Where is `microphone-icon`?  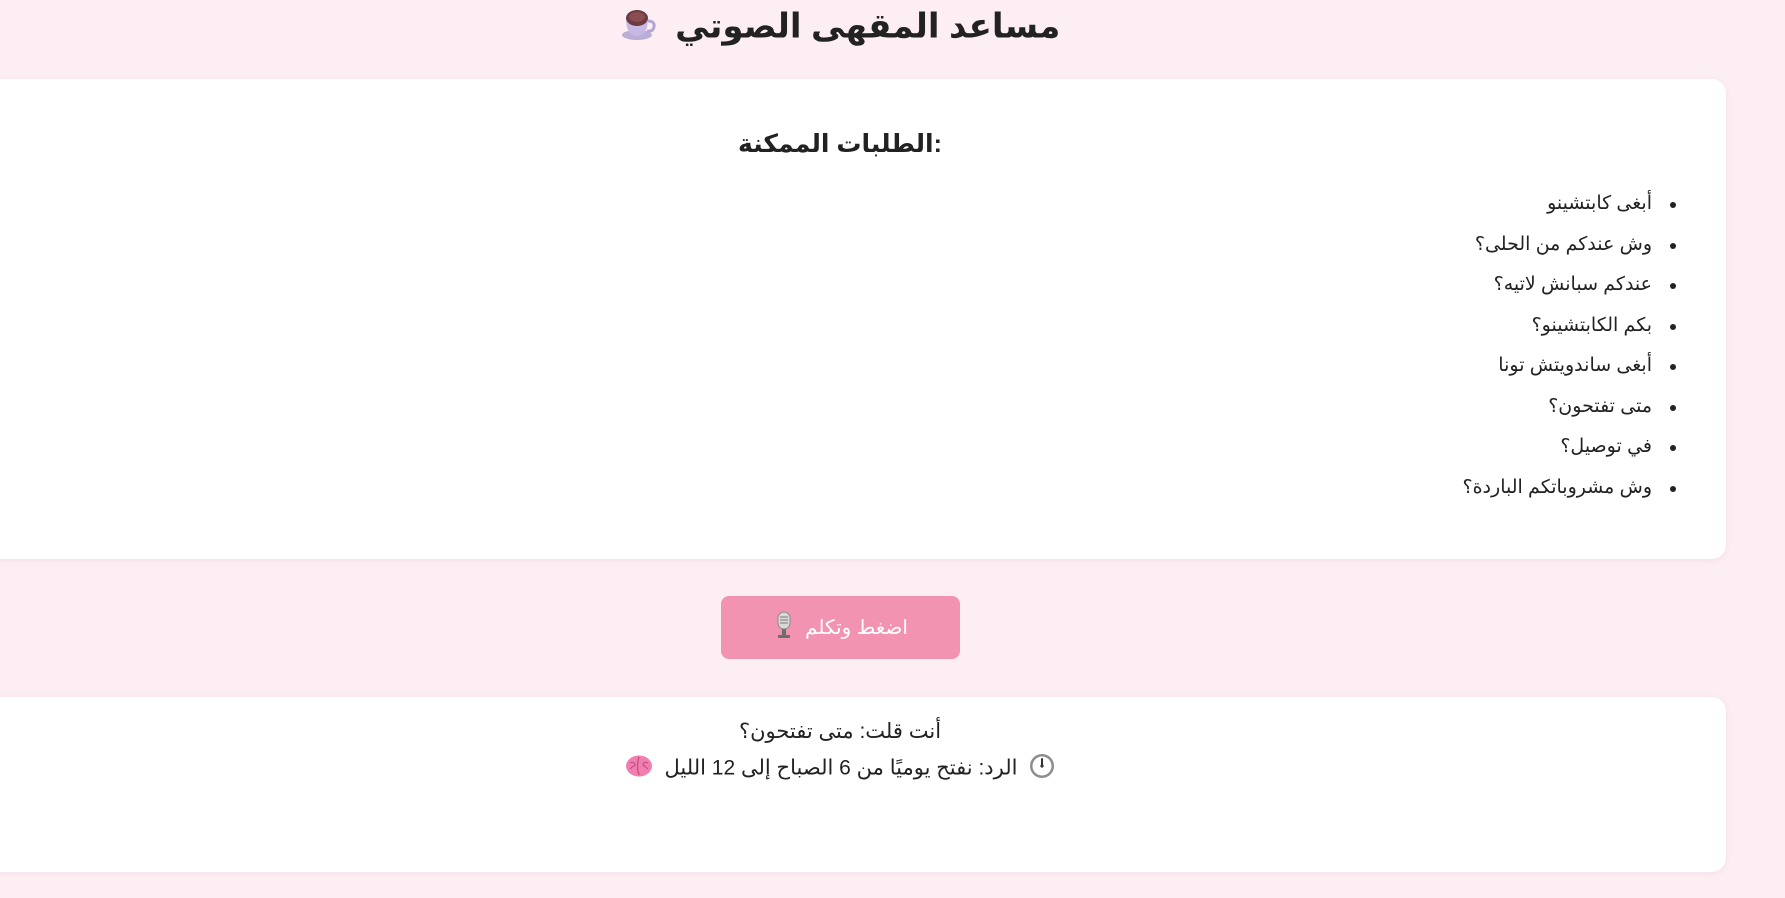
microphone-icon is located at coordinates (784, 628).